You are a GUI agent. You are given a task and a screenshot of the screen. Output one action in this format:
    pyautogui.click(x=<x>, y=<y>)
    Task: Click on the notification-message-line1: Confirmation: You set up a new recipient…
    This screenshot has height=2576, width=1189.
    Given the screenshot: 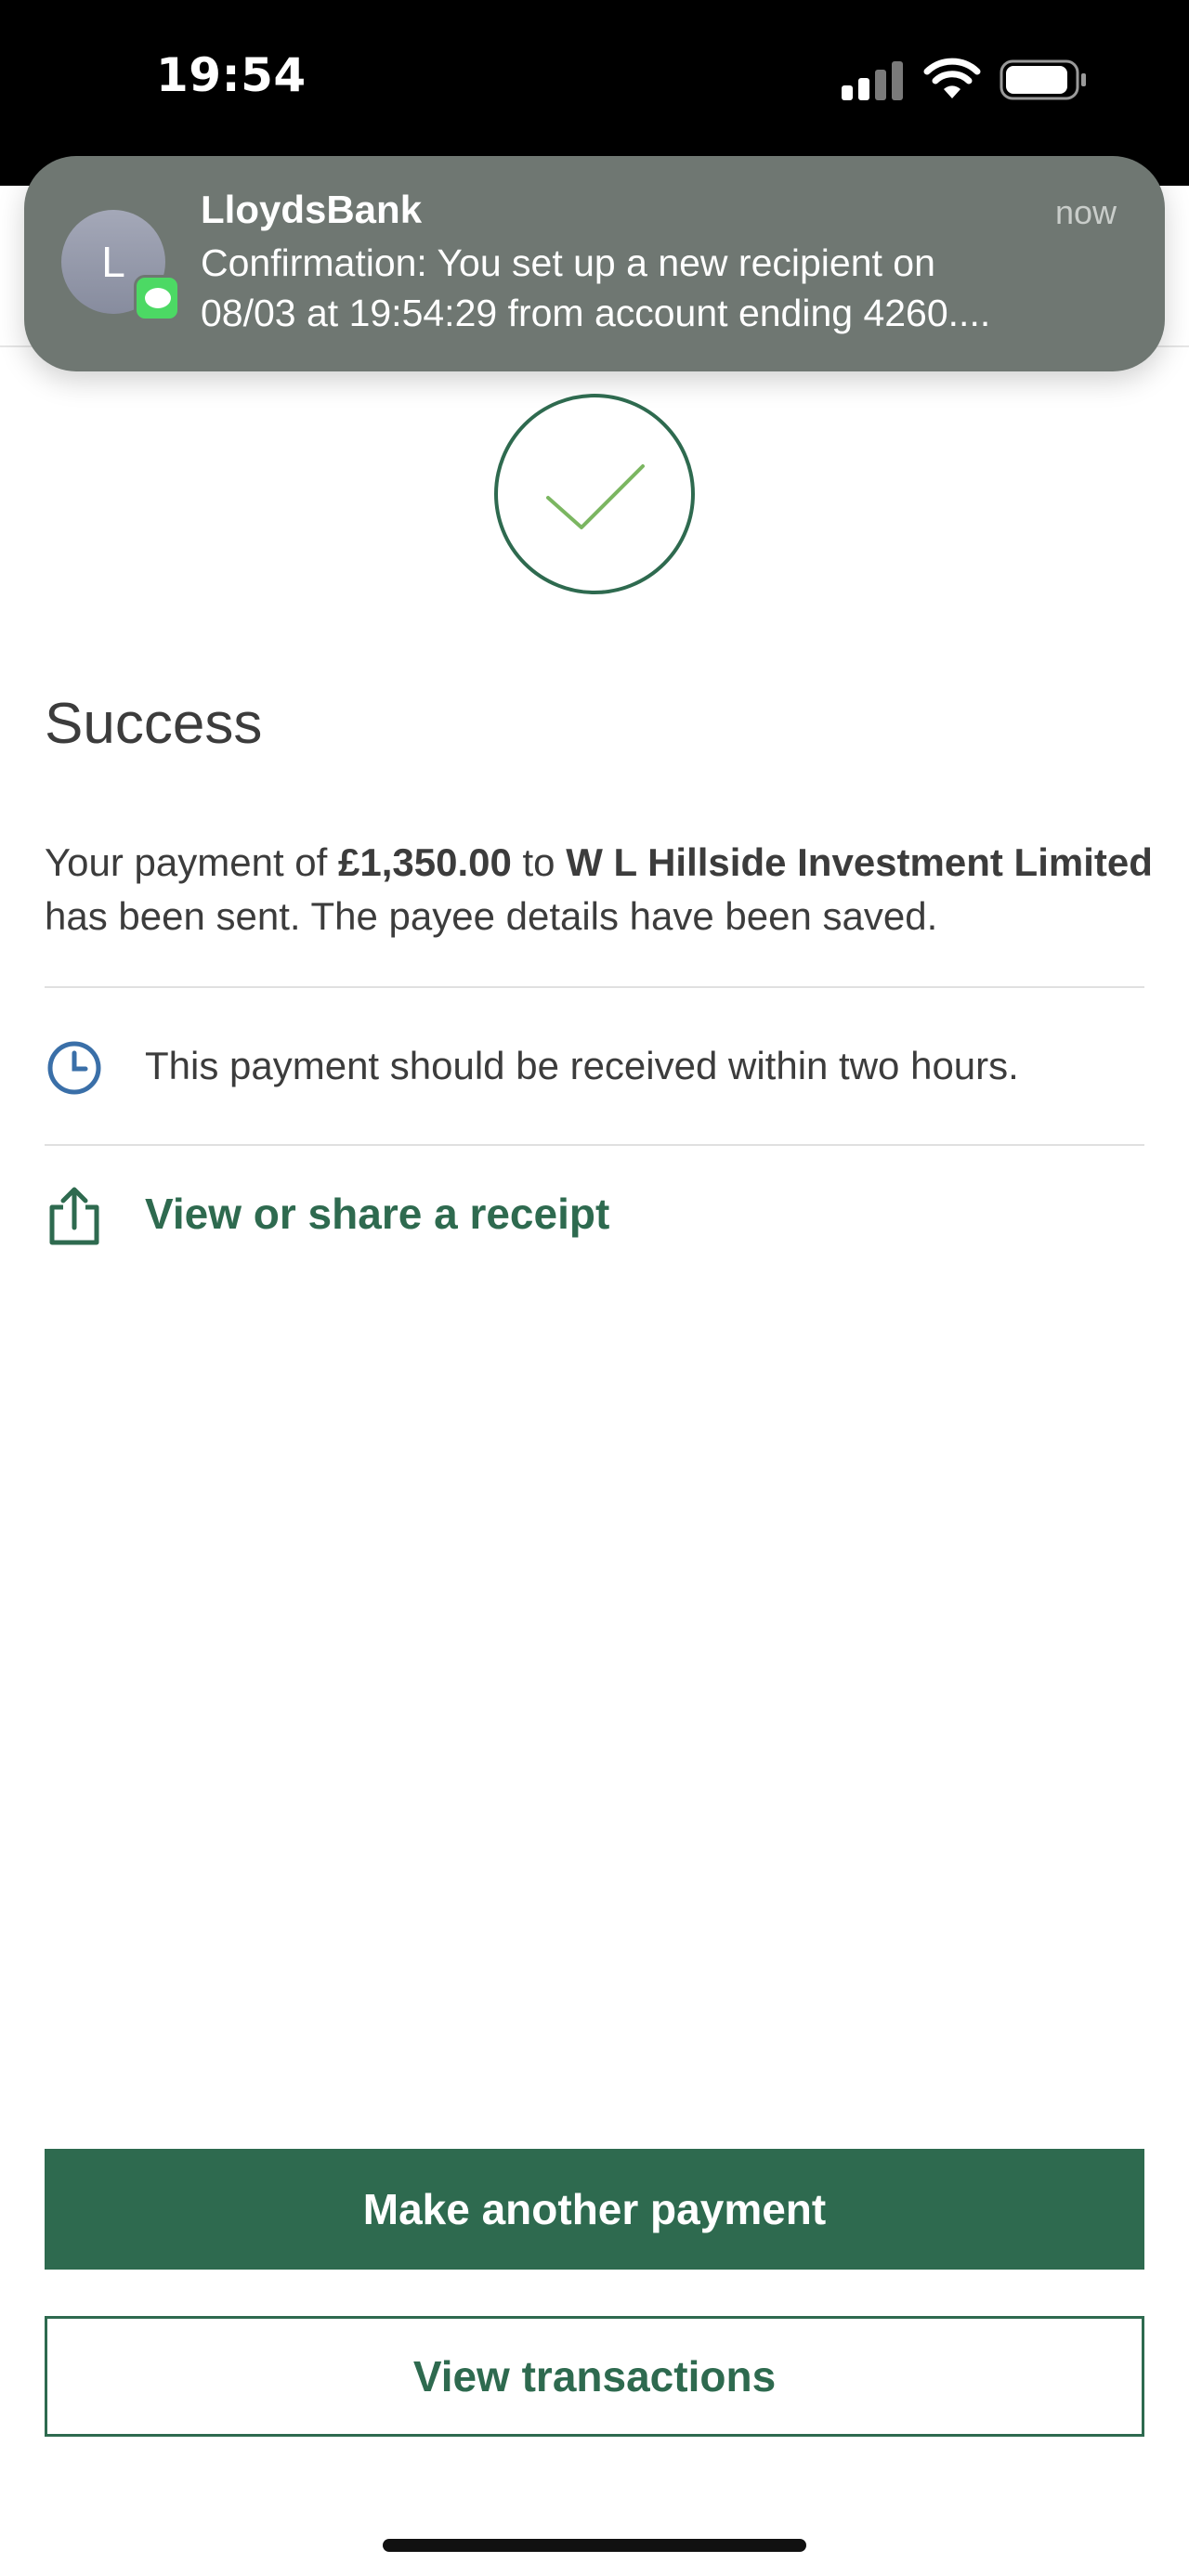 What is the action you would take?
    pyautogui.click(x=568, y=262)
    